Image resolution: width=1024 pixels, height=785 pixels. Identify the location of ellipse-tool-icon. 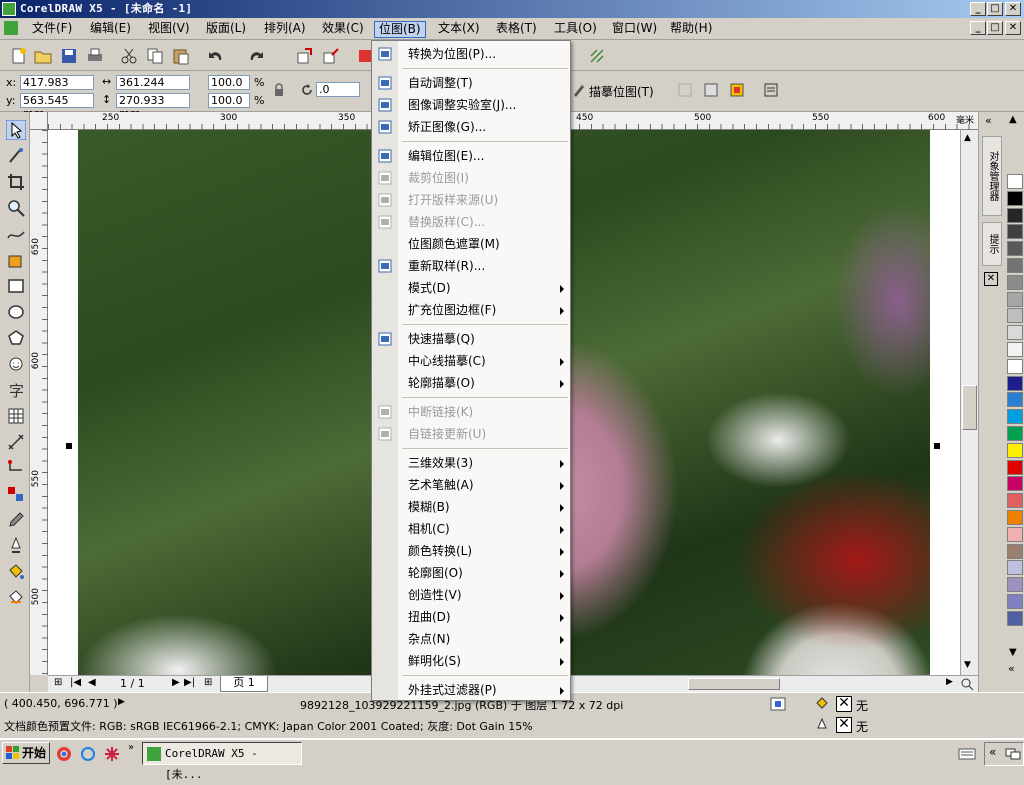
(16, 312).